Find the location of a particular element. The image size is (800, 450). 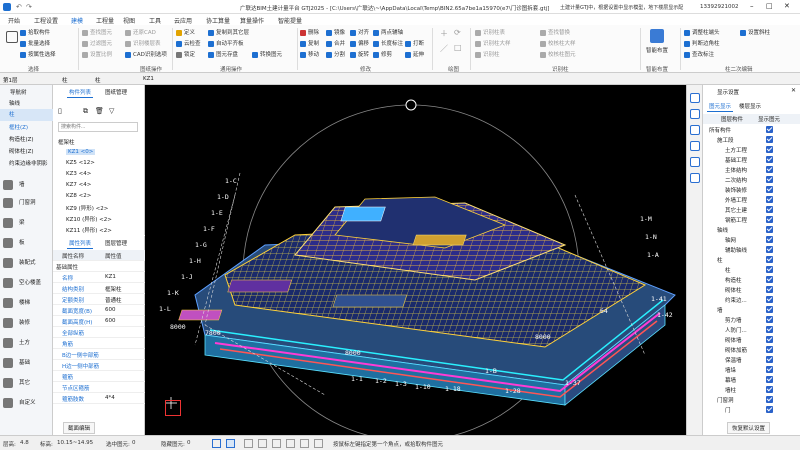

property-row: 全部纵筋 is located at coordinates (99, 332).